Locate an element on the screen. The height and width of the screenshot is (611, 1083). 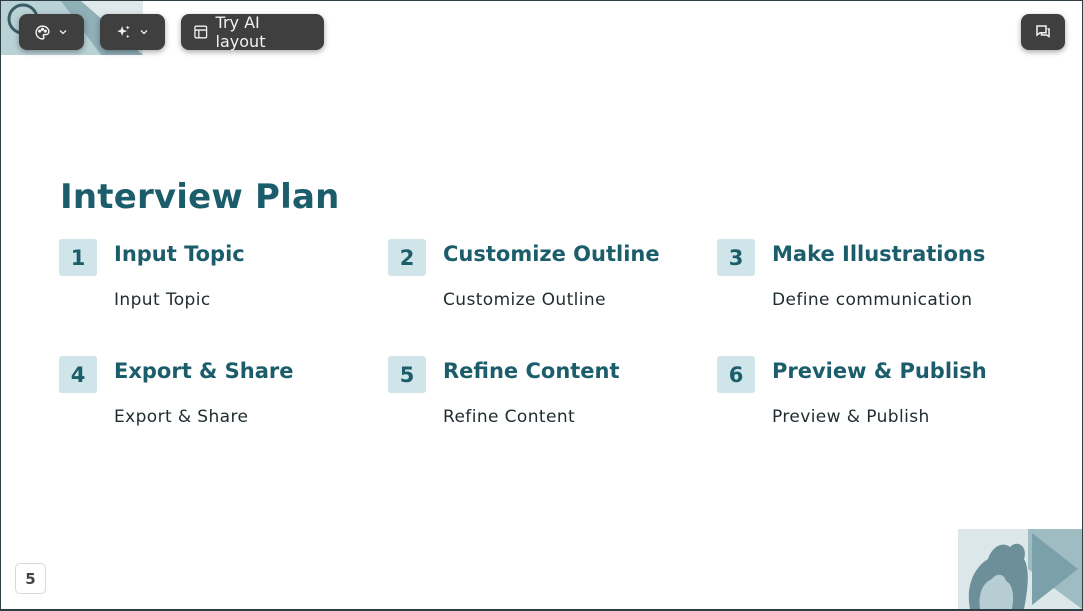
step-title: Make Illustrations is located at coordinates (879, 254).